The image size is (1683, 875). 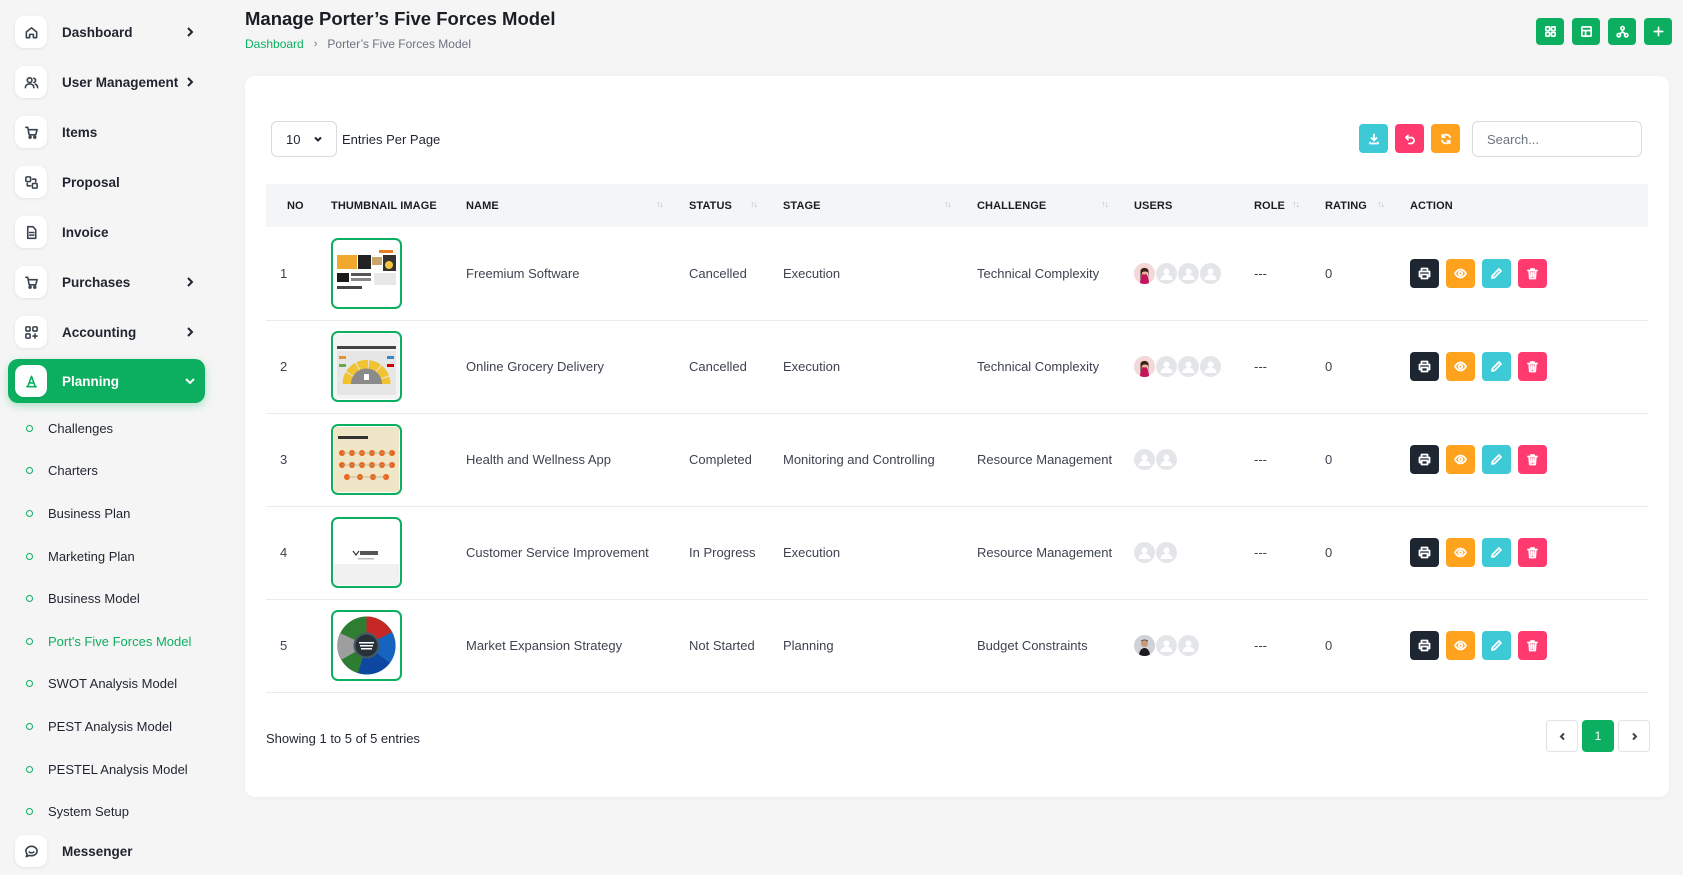 I want to click on sidebar-item-dashboard: Dashboard, so click(x=106, y=32).